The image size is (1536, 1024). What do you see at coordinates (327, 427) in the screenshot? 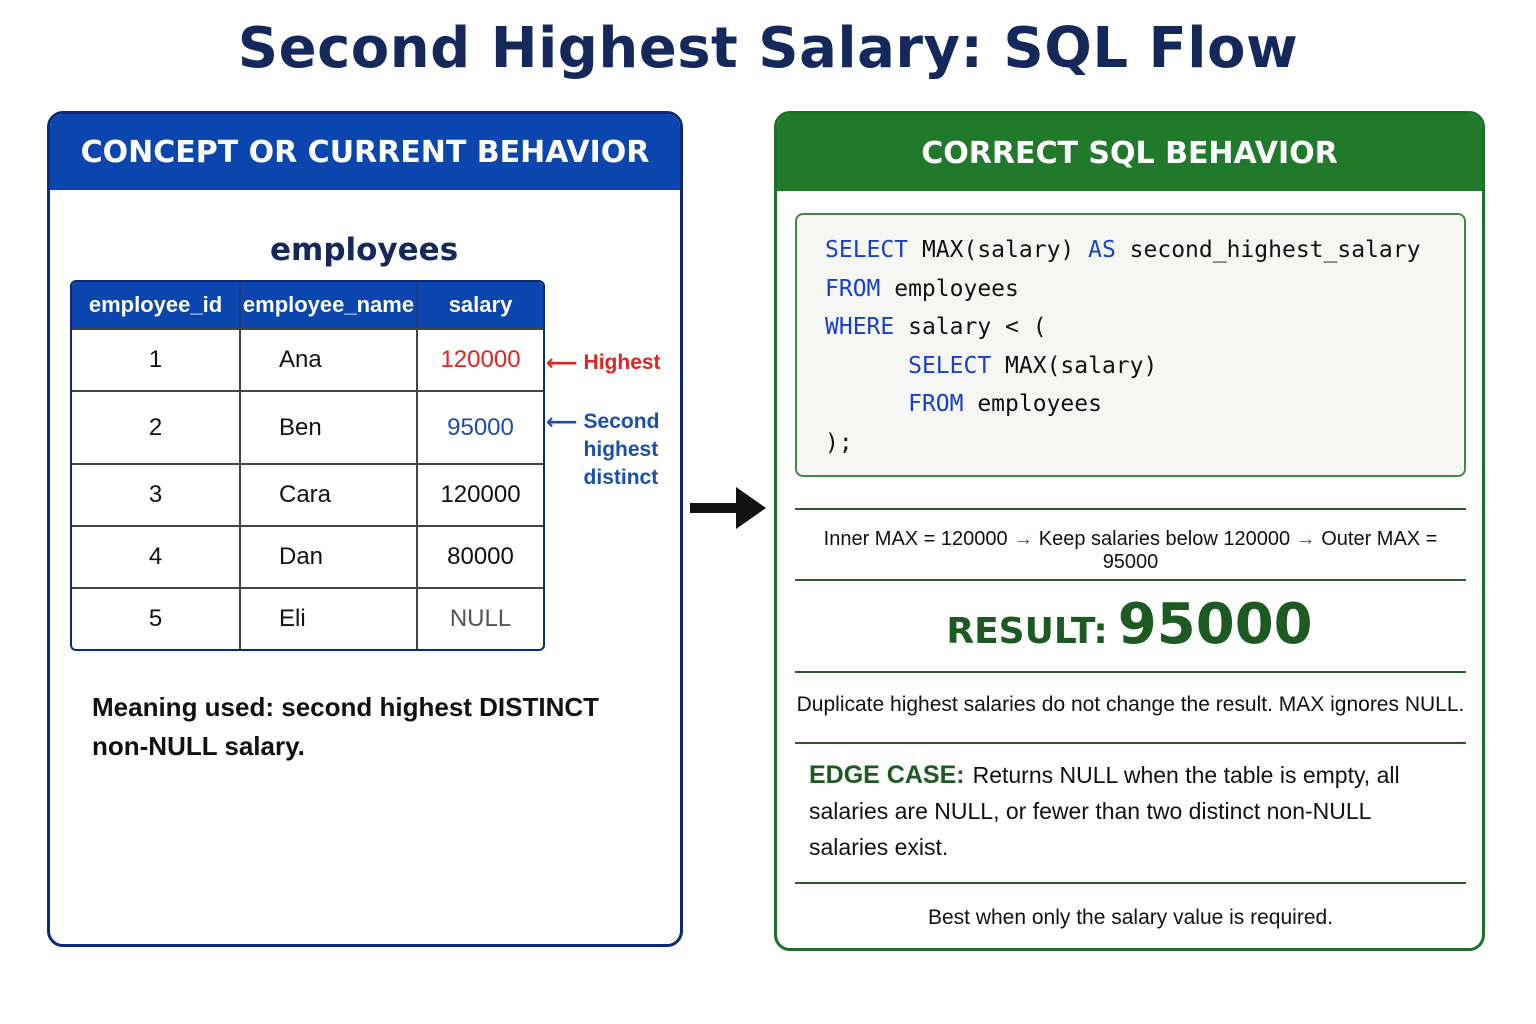
I see `employee-name-cell: Ben` at bounding box center [327, 427].